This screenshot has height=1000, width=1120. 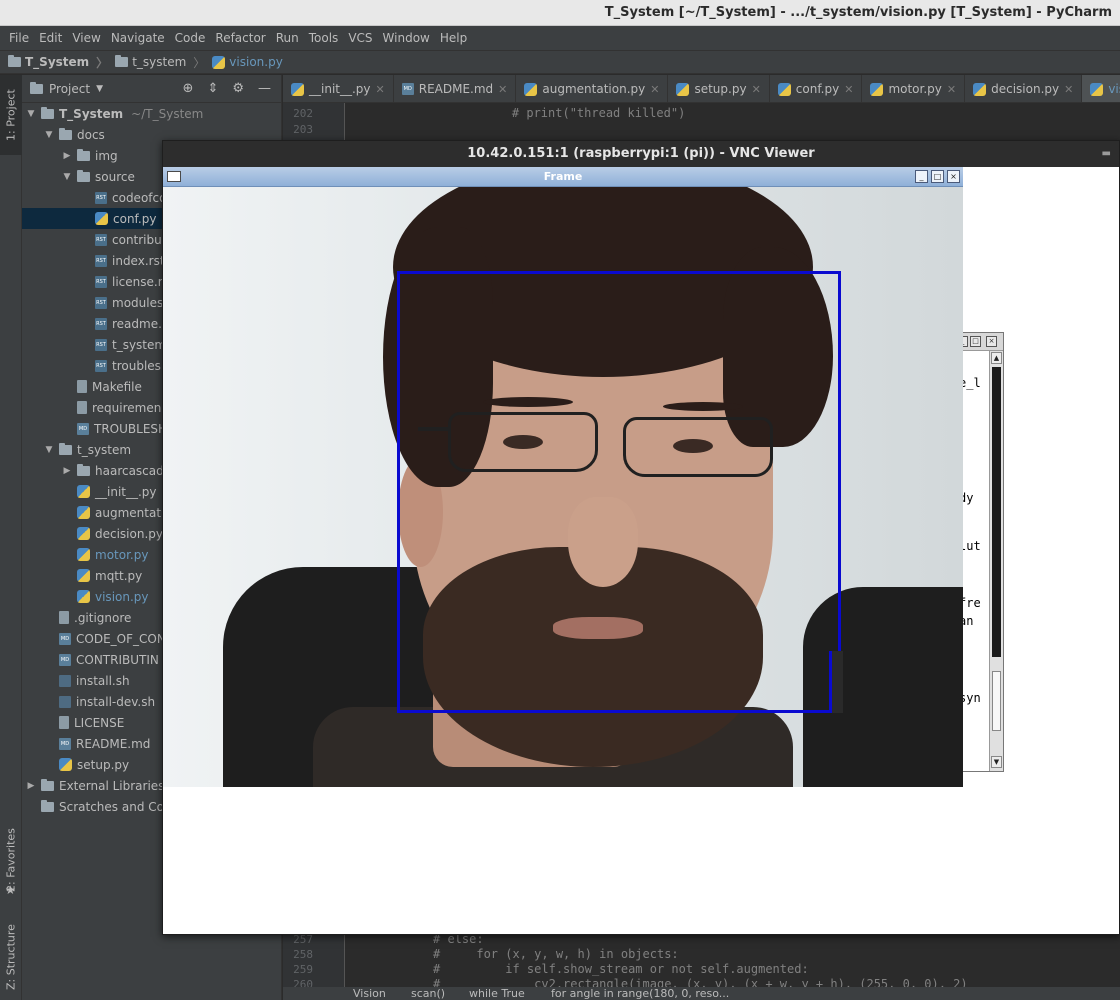 What do you see at coordinates (497, 993) in the screenshot?
I see `structure-crumb: while True` at bounding box center [497, 993].